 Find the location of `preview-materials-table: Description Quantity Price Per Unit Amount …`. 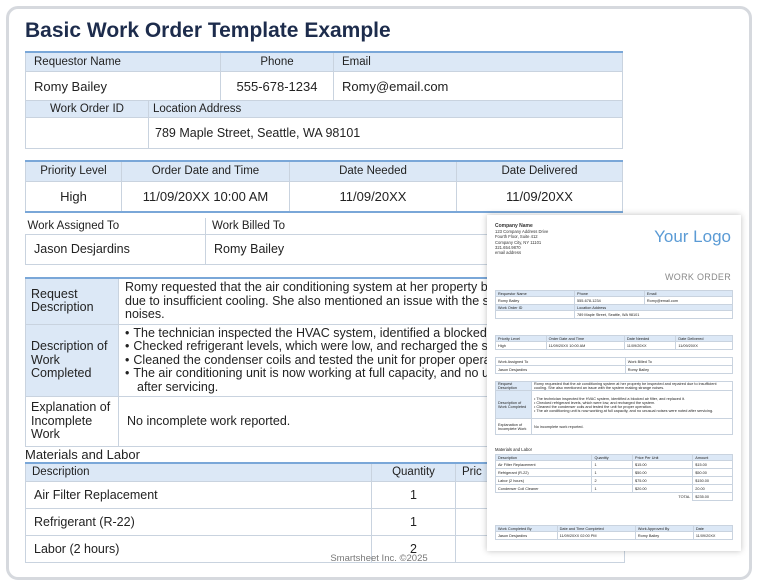

preview-materials-table: Description Quantity Price Per Unit Amount … is located at coordinates (613, 477).